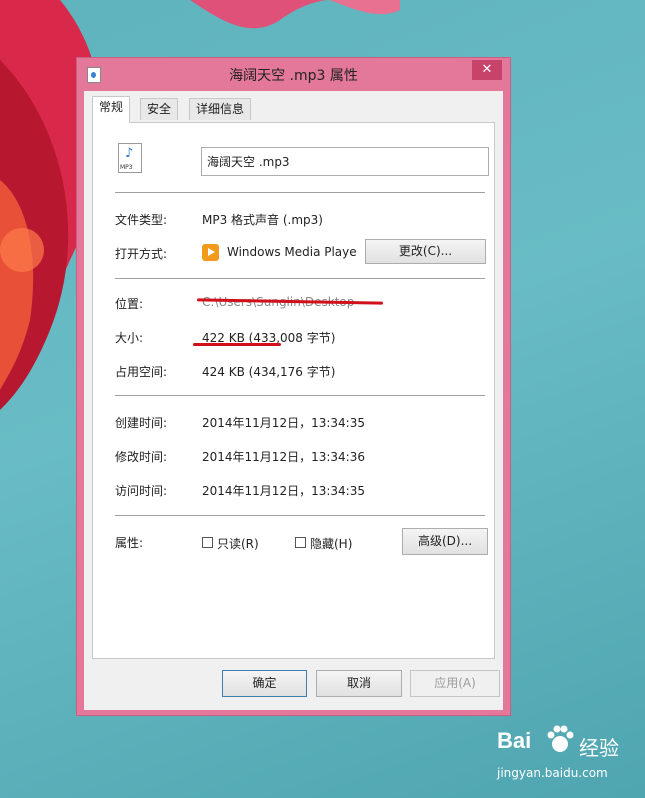 This screenshot has height=798, width=645. What do you see at coordinates (141, 254) in the screenshot?
I see `opens-with-label: 打开方式:` at bounding box center [141, 254].